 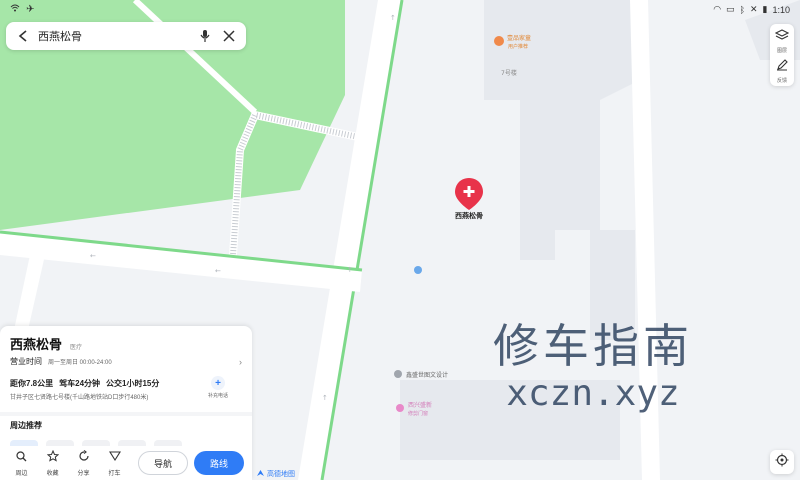 What do you see at coordinates (80, 383) in the screenshot?
I see `drive-time-text: 驾车24分钟` at bounding box center [80, 383].